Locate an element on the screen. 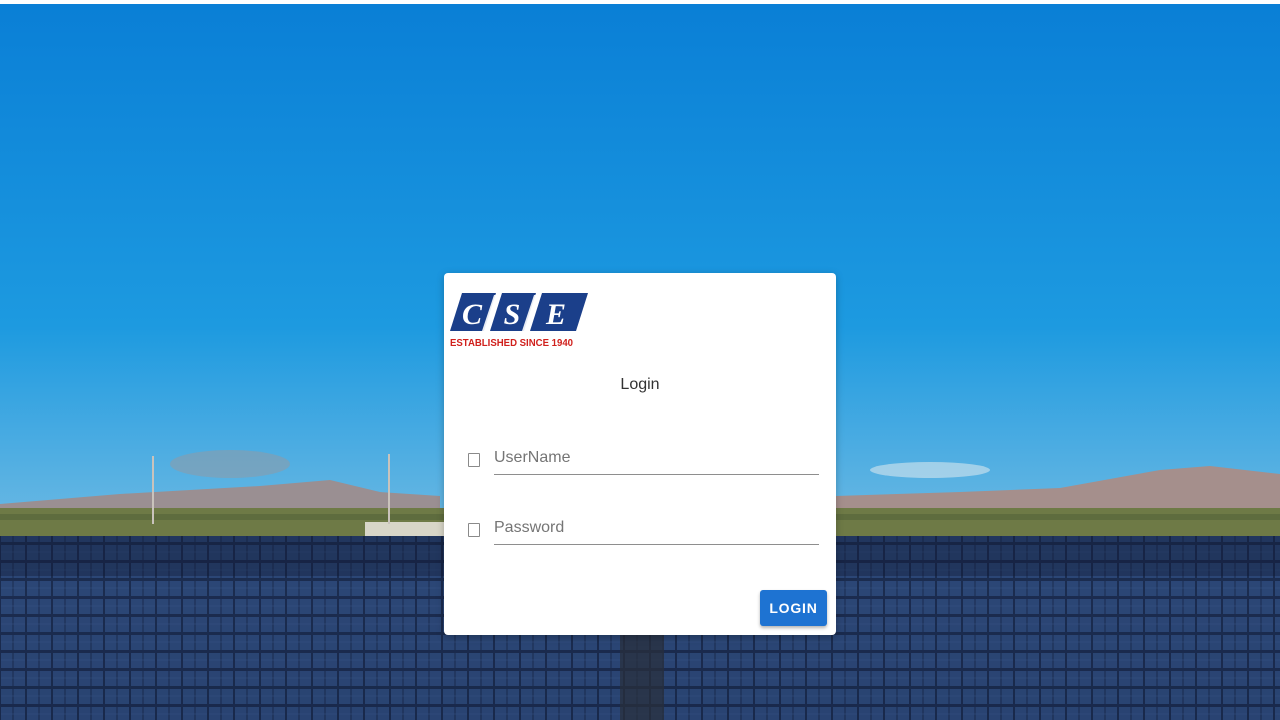 The width and height of the screenshot is (1280, 720). svg-text: E is located at coordinates (555, 314).